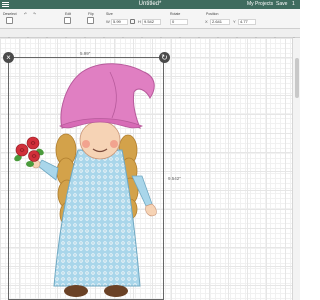 Image resolution: width=320 pixels, height=300 pixels. I want to click on rotate-icon: ↻, so click(164, 57).